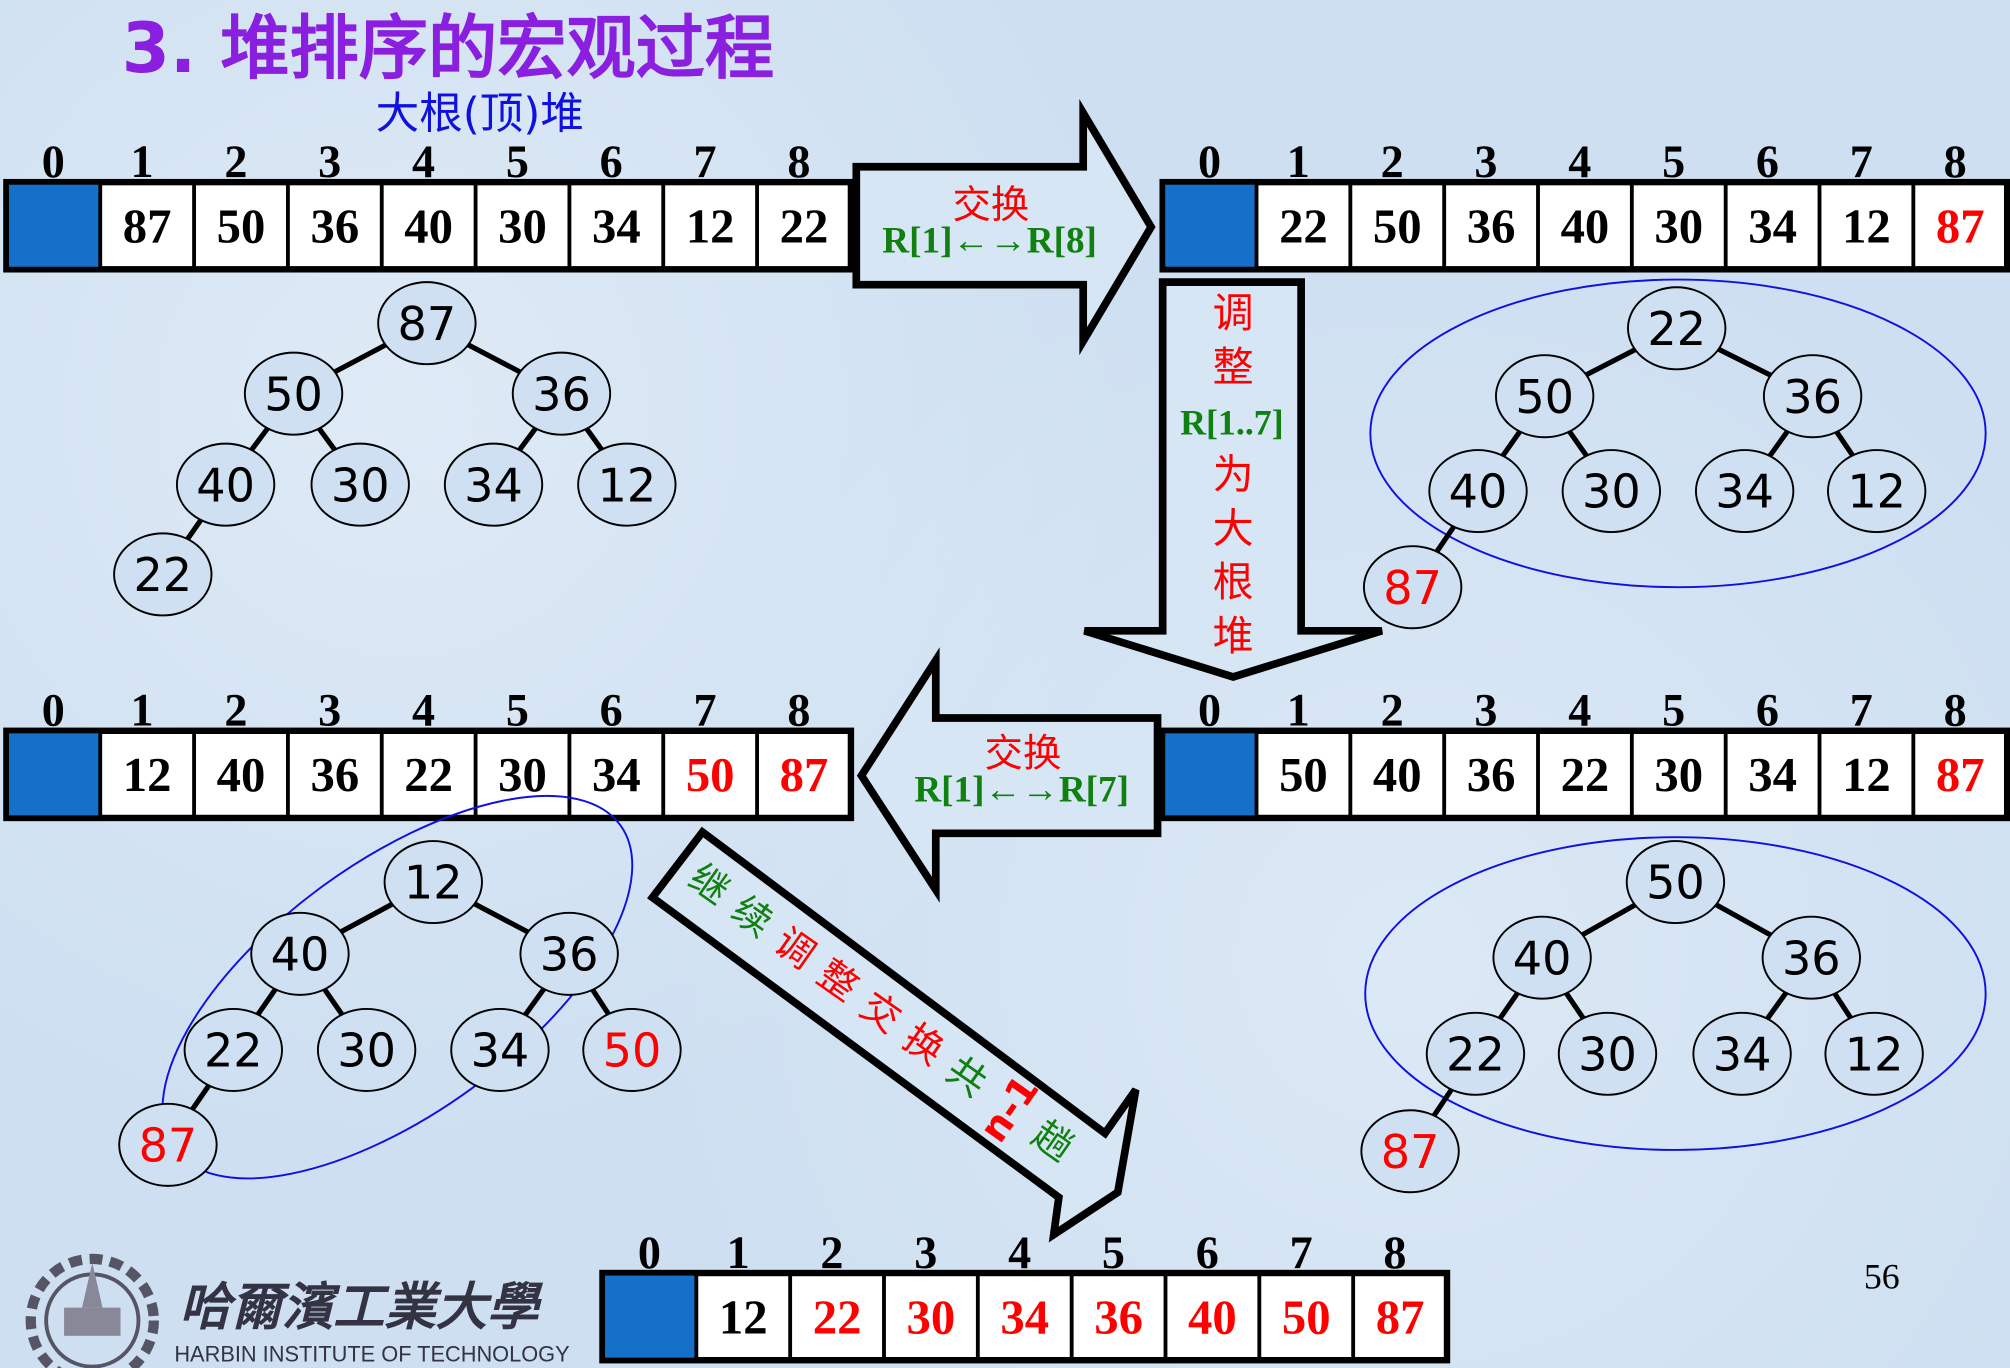  What do you see at coordinates (1584, 753) in the screenshot?
I see `array-after-adjust: 0 1 50 2 40 3 36 4 22 5 30 6 34 7 12 8 87` at bounding box center [1584, 753].